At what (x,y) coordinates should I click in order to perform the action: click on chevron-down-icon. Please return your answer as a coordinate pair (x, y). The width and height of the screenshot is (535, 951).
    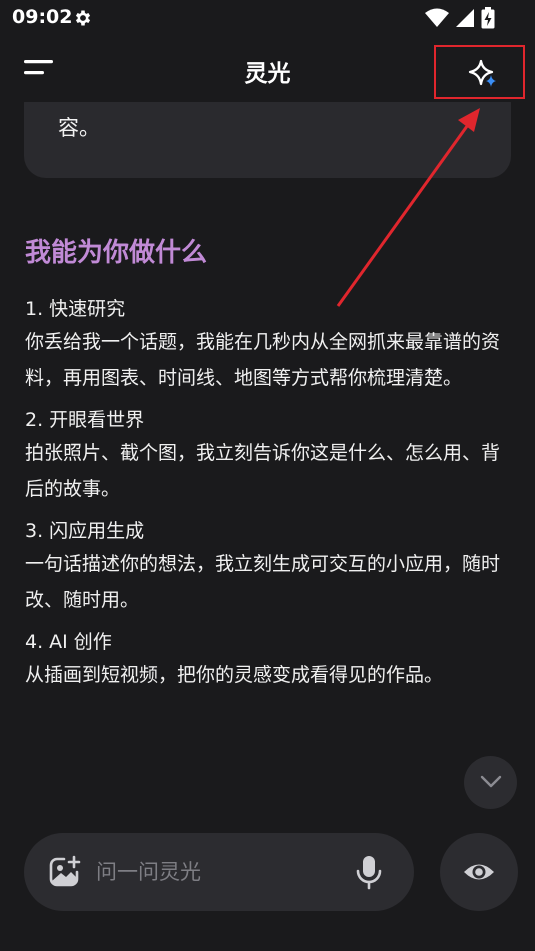
    Looking at the image, I should click on (491, 781).